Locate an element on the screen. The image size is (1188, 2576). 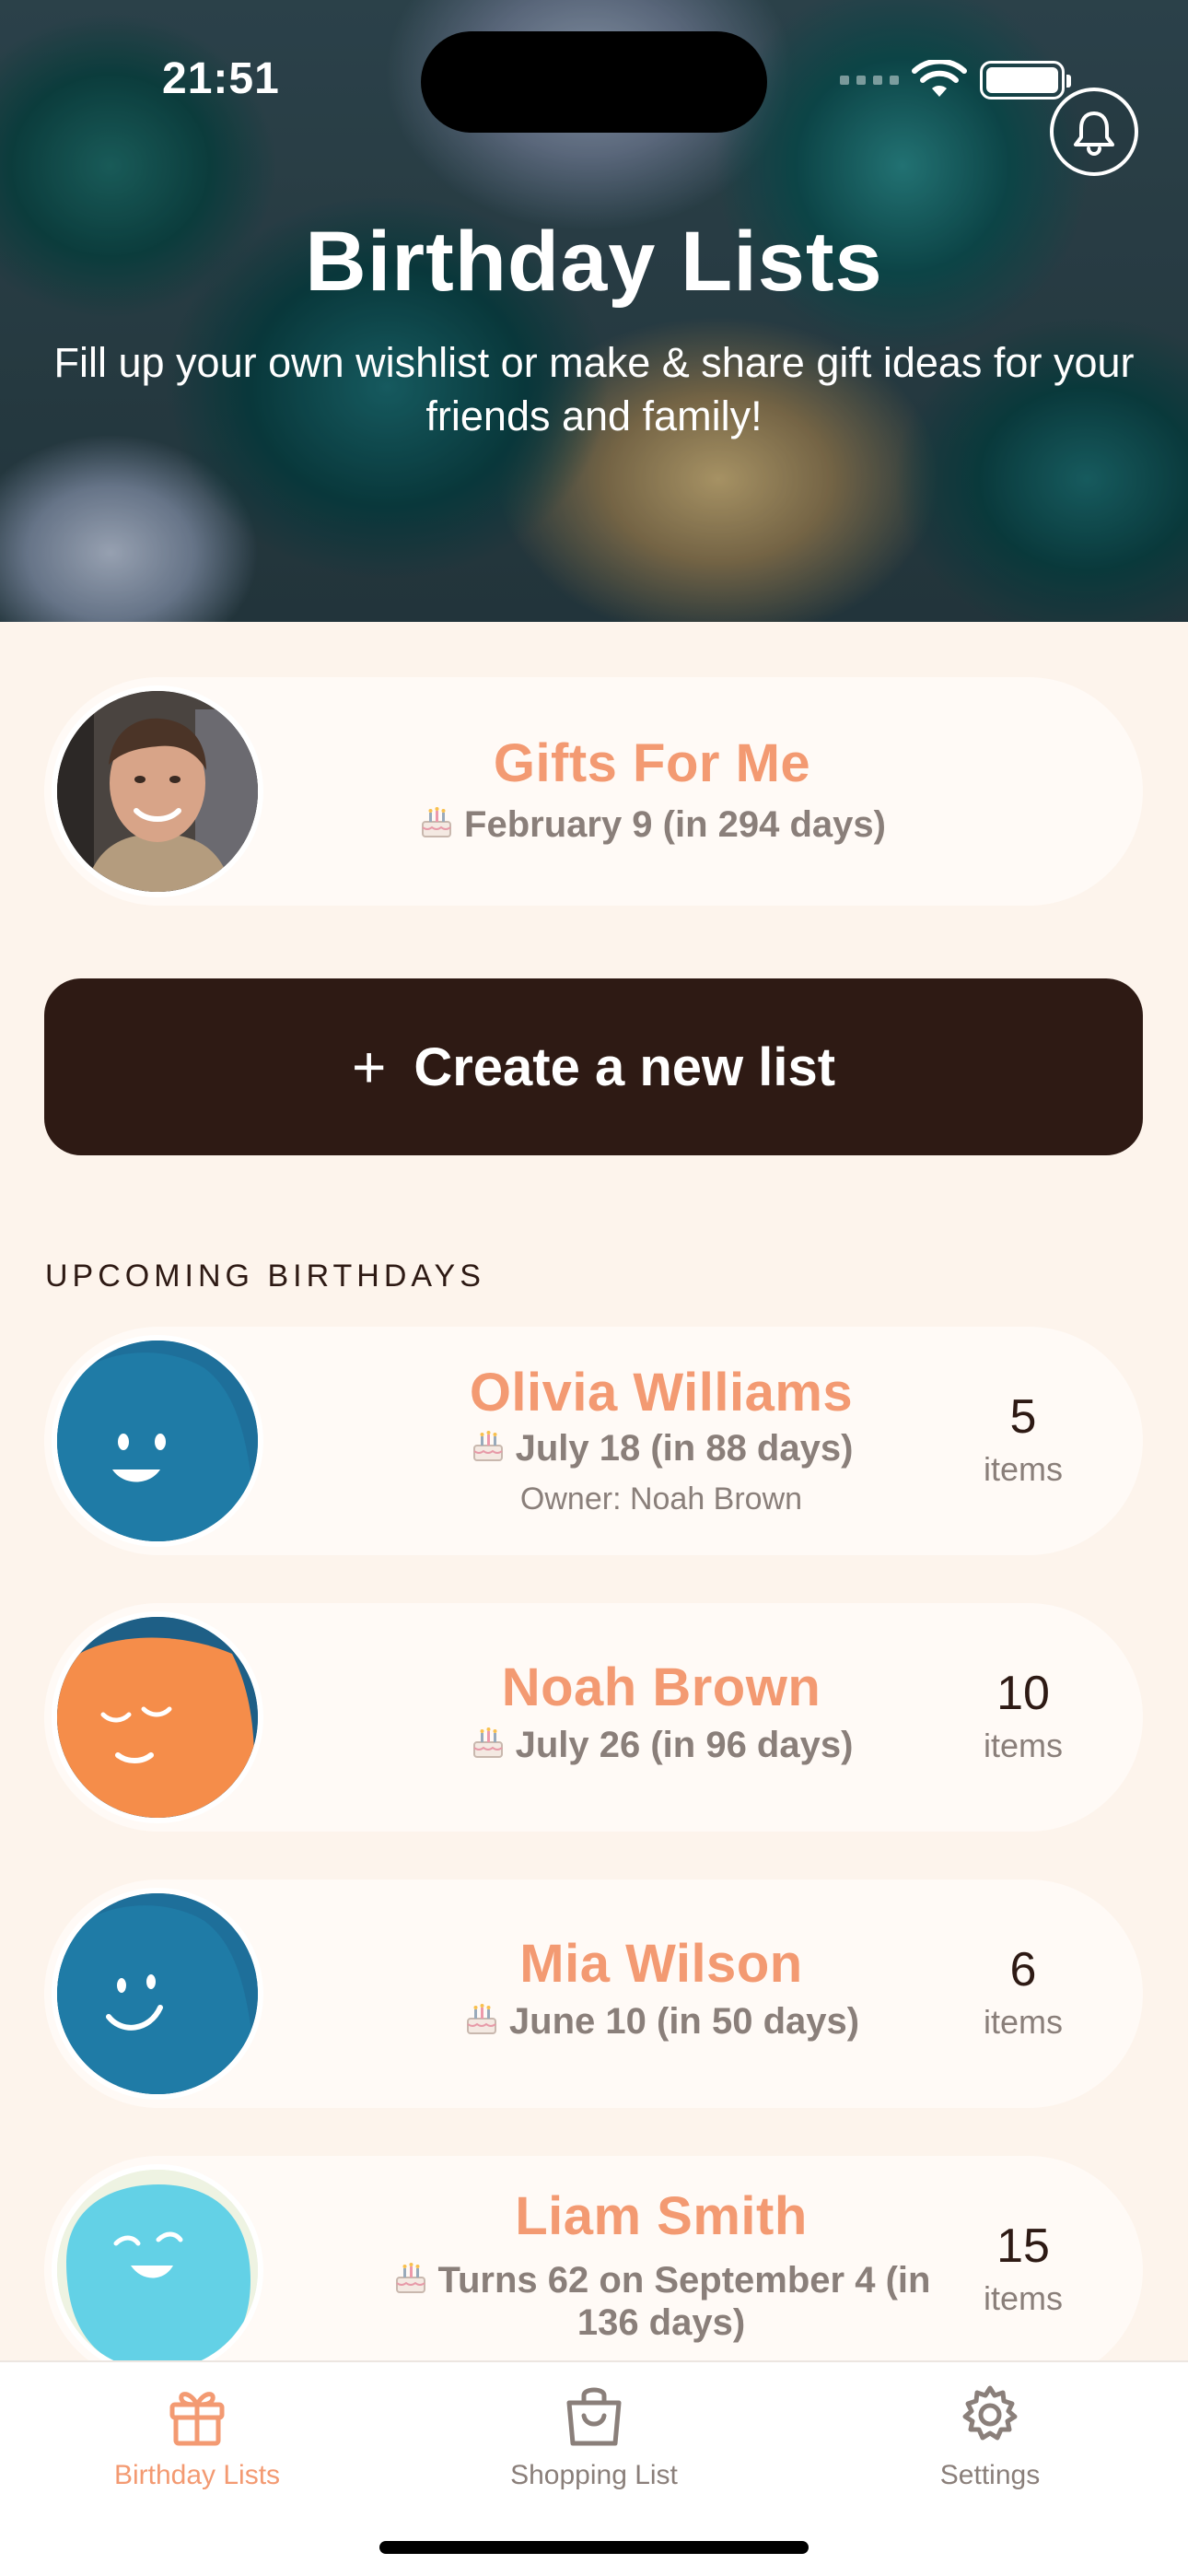
item-count: 10 items is located at coordinates (1023, 1715).